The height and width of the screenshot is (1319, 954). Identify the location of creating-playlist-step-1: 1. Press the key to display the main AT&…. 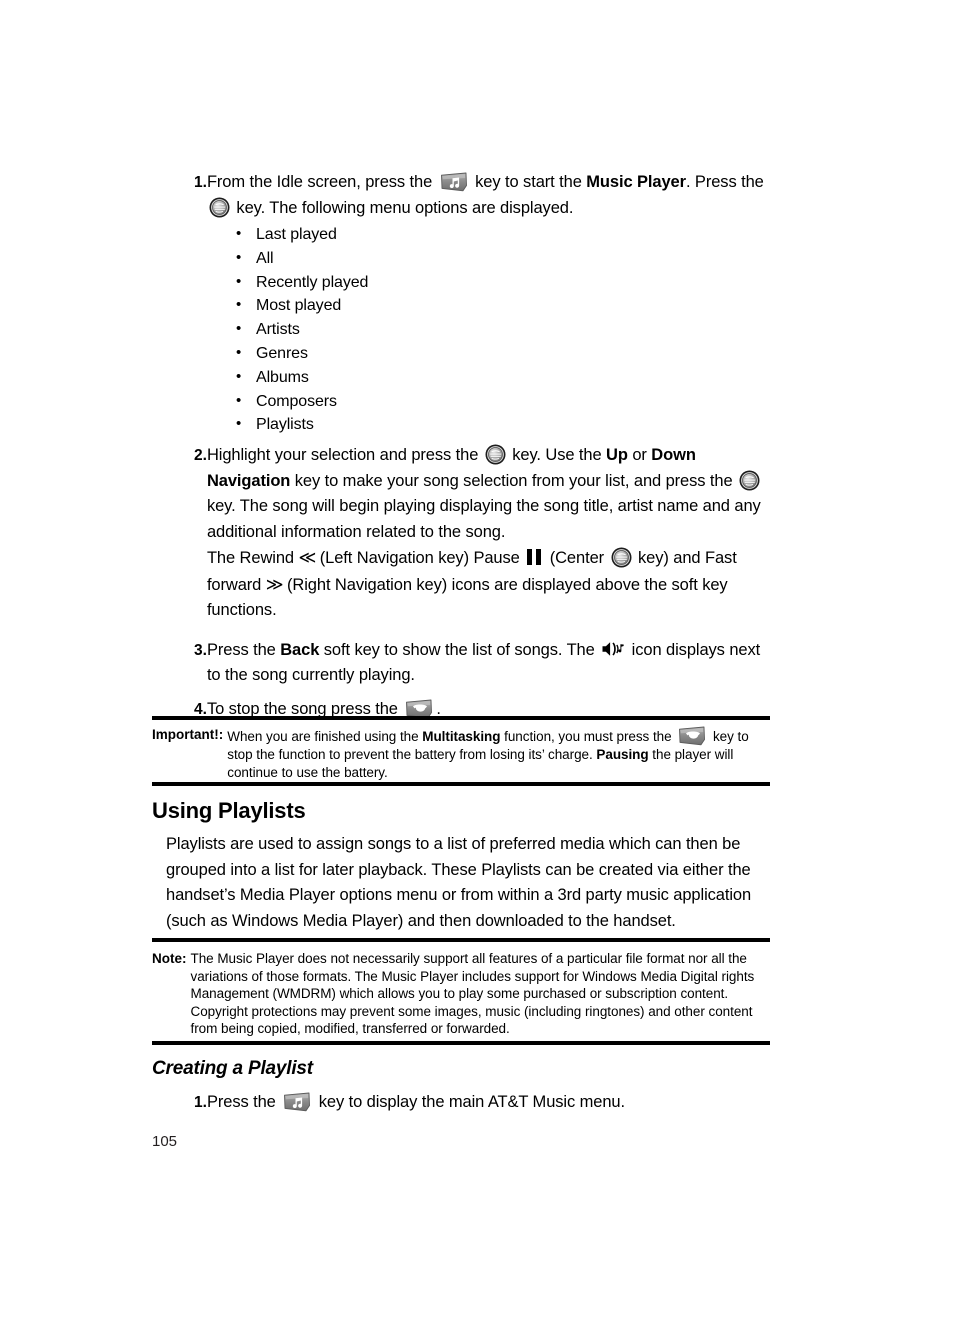
(462, 1103).